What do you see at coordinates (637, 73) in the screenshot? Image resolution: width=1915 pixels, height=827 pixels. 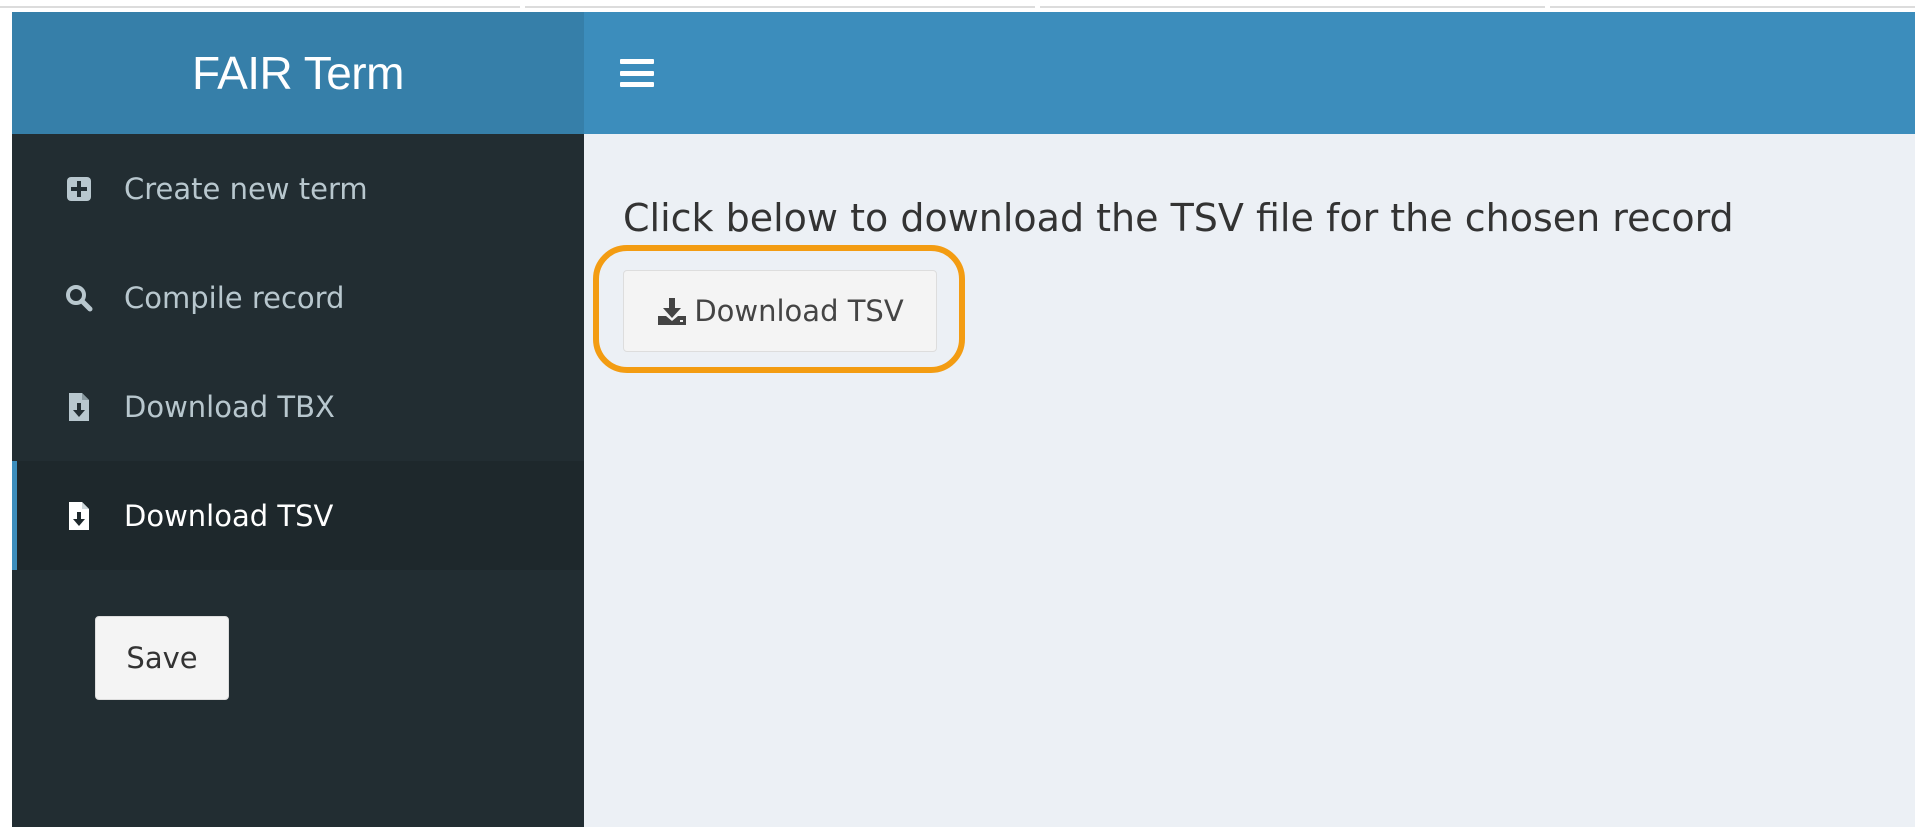 I see `hamburger-icon` at bounding box center [637, 73].